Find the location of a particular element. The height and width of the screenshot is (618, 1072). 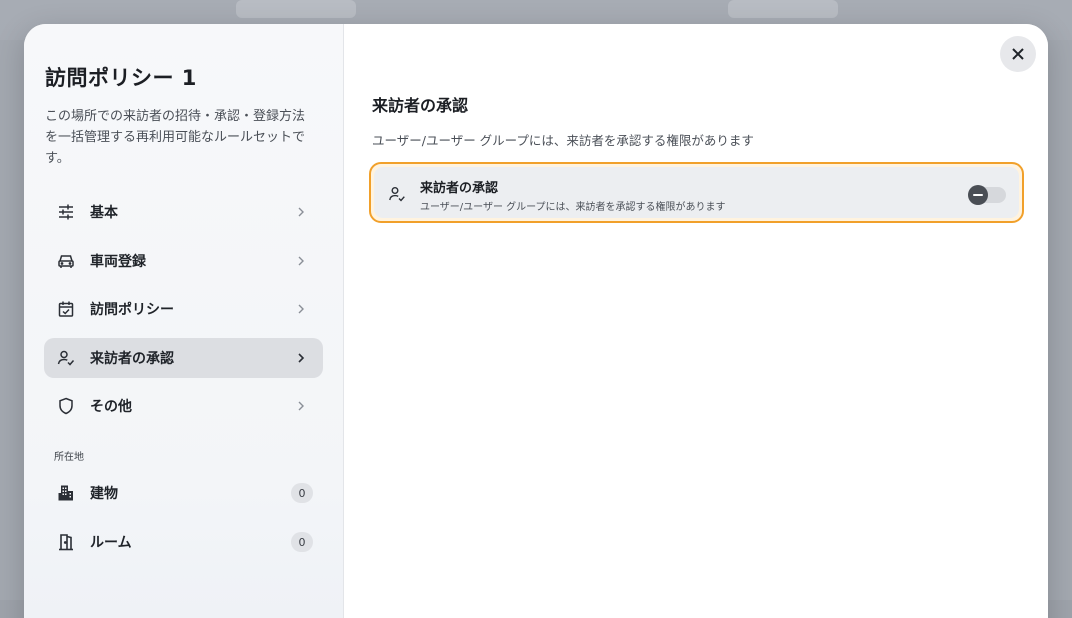

sidebar-item-label: 車両登録 is located at coordinates (118, 262).